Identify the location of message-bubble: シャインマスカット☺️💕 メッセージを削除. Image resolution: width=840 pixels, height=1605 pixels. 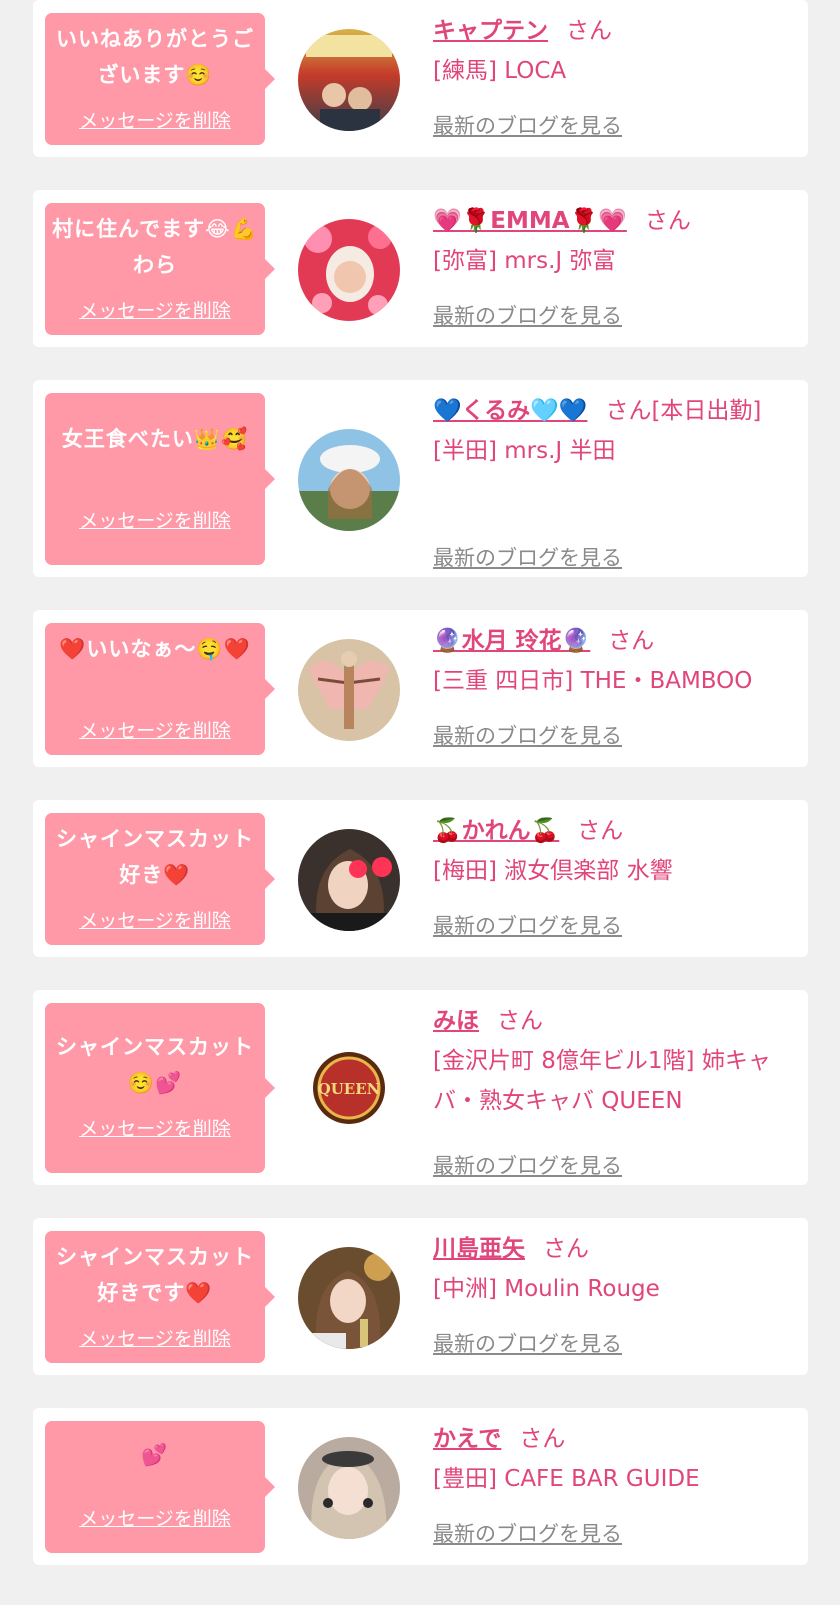
(160, 1088).